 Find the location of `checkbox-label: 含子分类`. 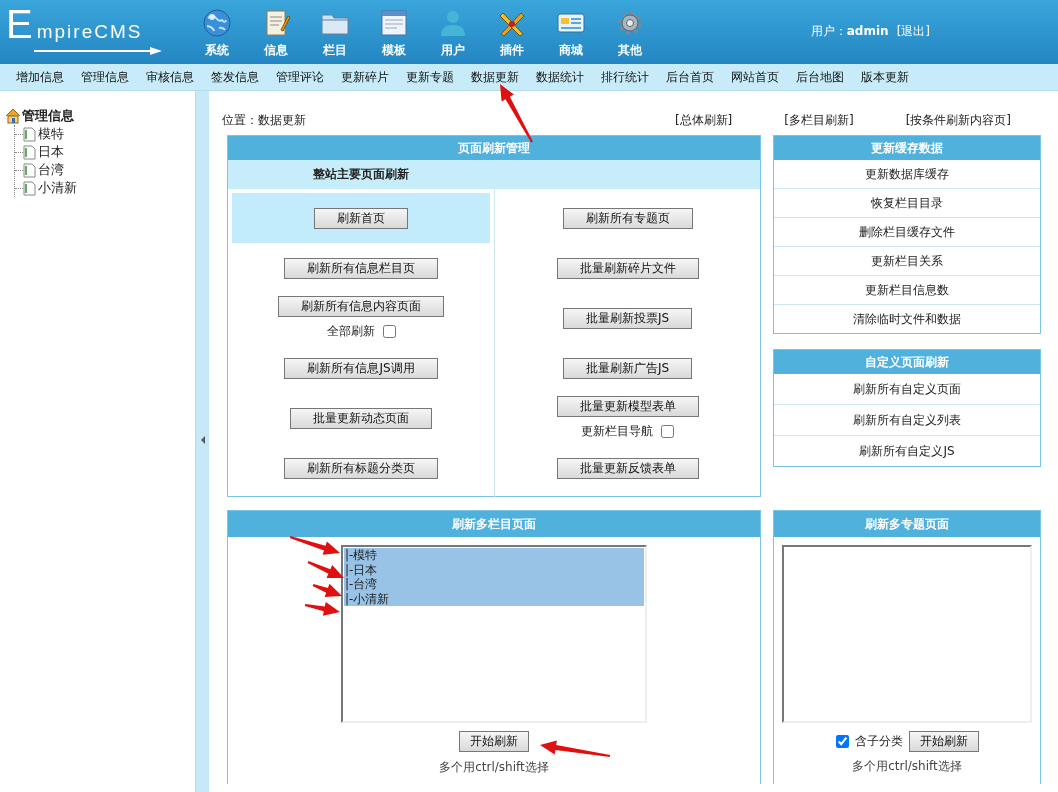

checkbox-label: 含子分类 is located at coordinates (879, 741).